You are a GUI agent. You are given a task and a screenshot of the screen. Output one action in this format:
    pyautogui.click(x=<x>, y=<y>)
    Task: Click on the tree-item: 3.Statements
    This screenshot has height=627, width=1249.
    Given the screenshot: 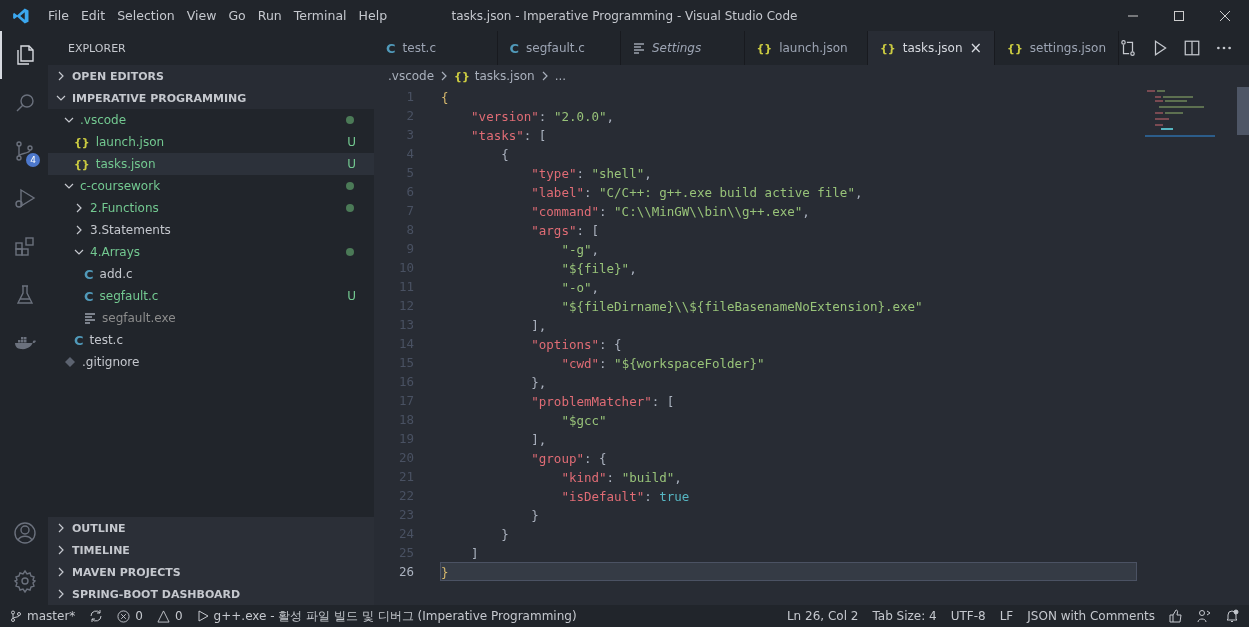 What is the action you would take?
    pyautogui.click(x=211, y=230)
    